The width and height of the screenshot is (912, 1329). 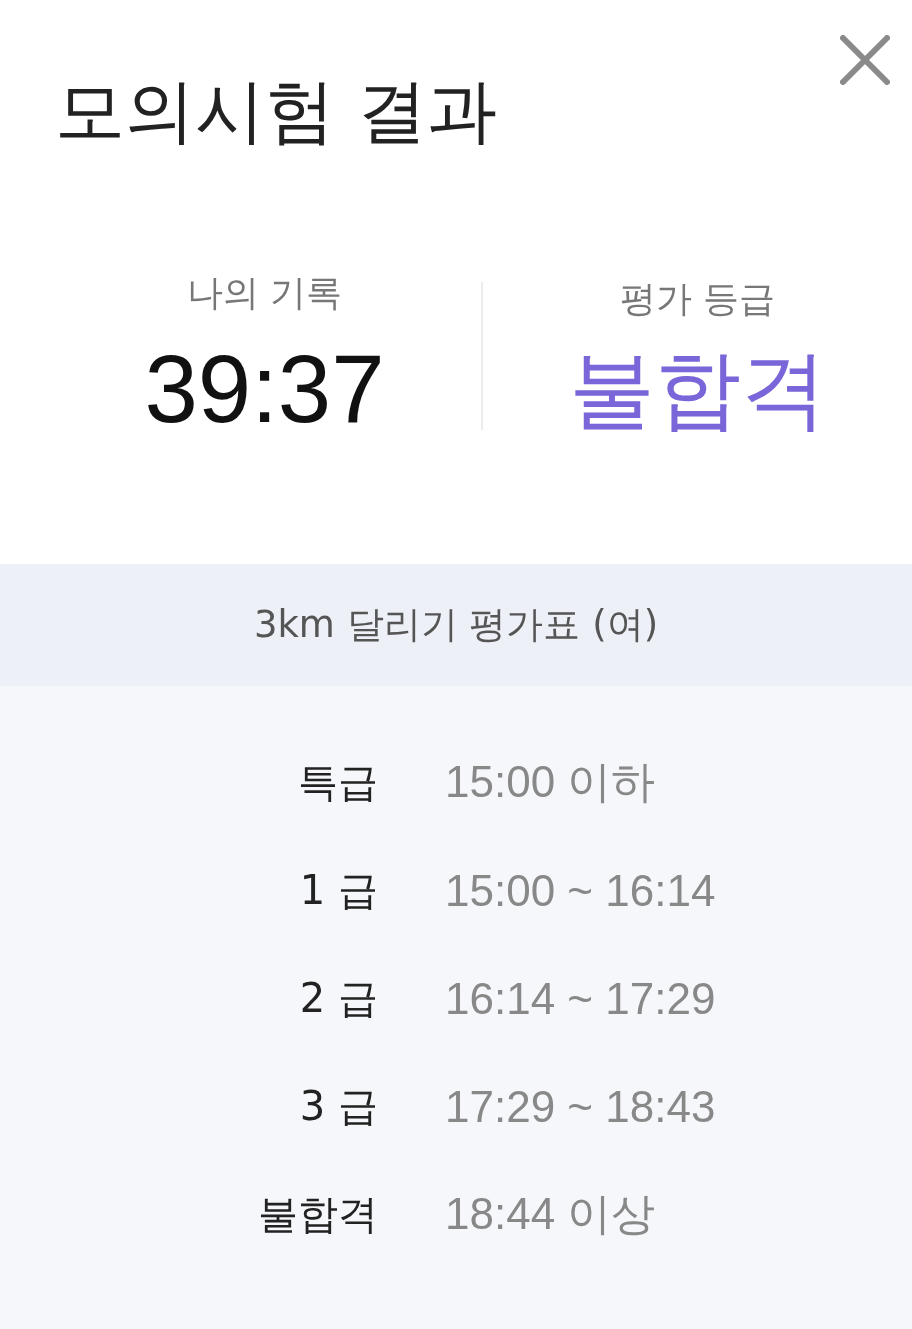 I want to click on page-title: 모의시험 결과, so click(x=276, y=111).